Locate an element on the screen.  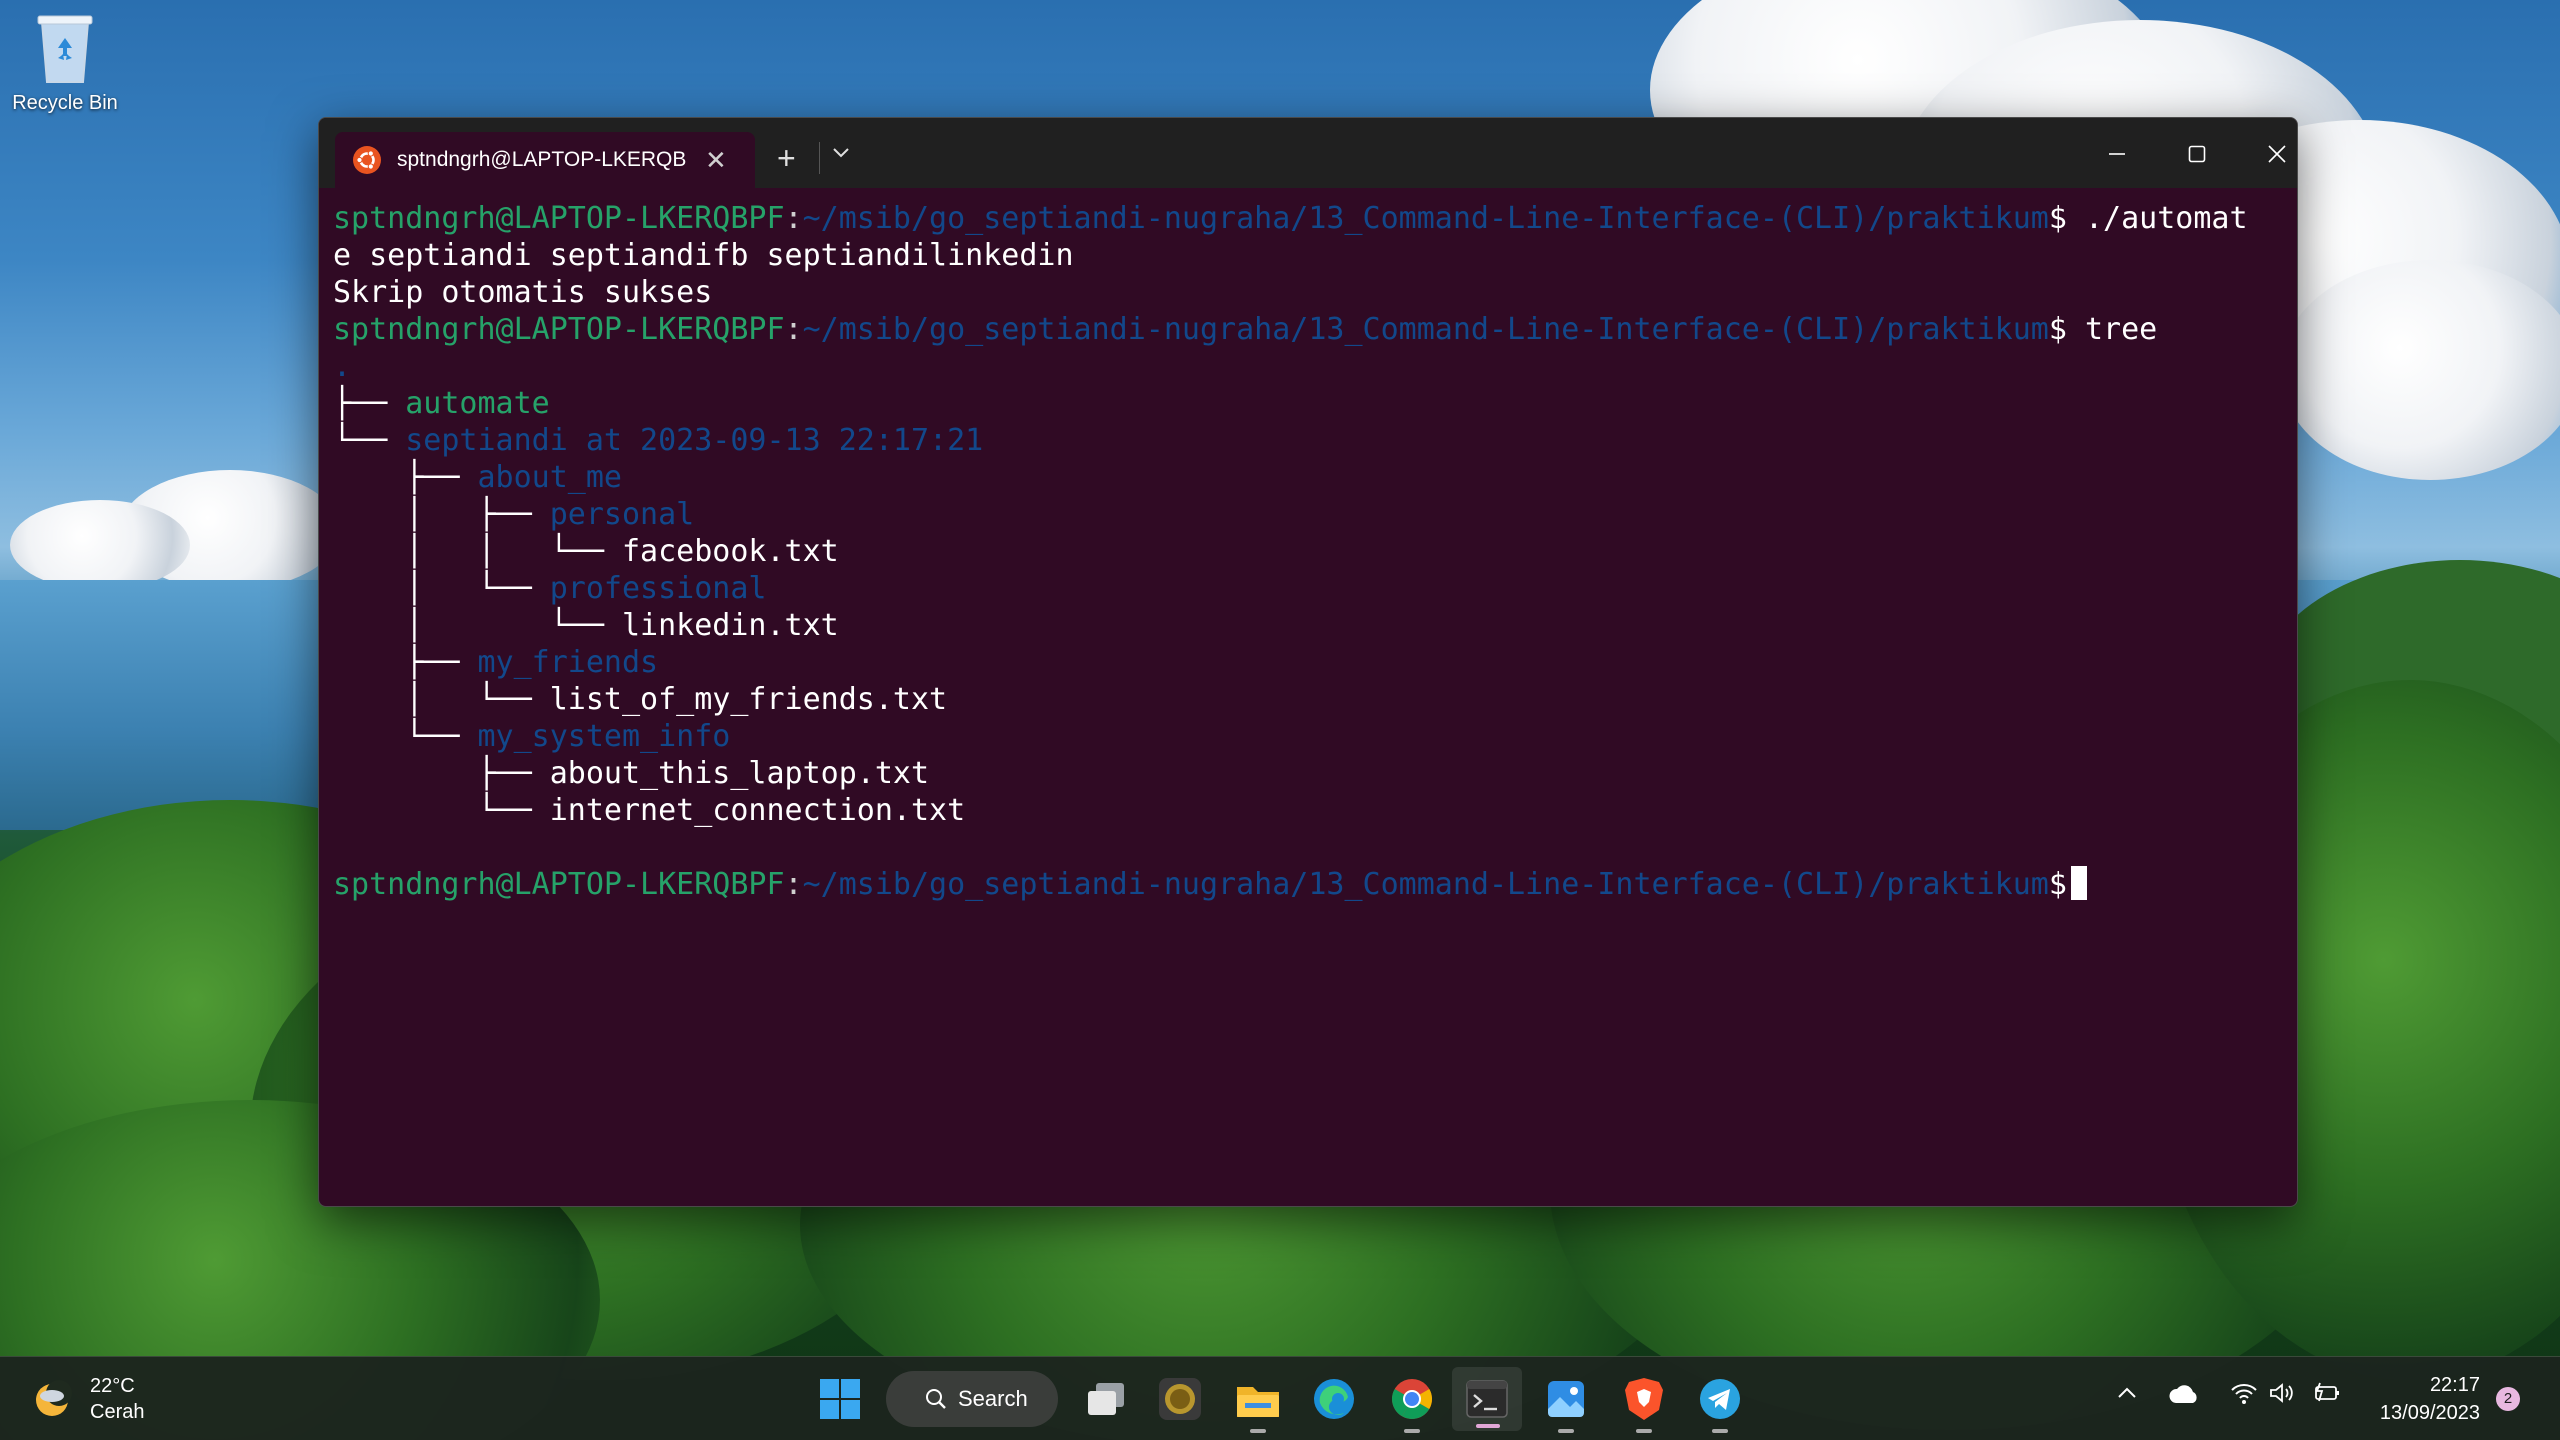
onedrive-tray is located at coordinates (2184, 1396).